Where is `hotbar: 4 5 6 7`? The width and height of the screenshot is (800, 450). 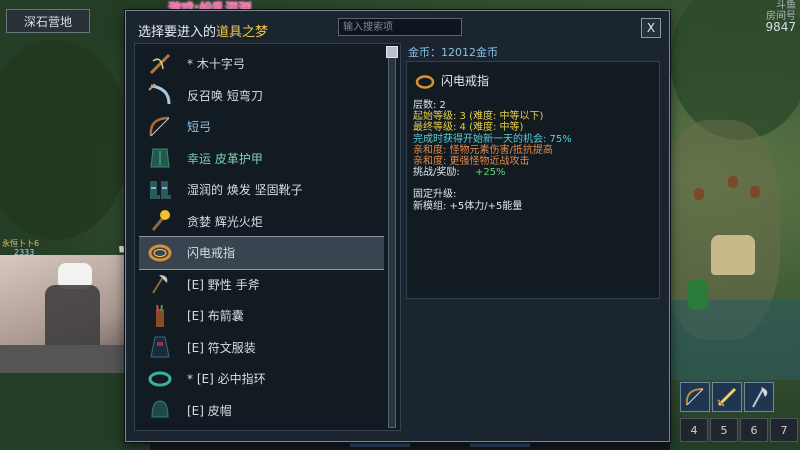
hotbar: 4 5 6 7 is located at coordinates (736, 416).